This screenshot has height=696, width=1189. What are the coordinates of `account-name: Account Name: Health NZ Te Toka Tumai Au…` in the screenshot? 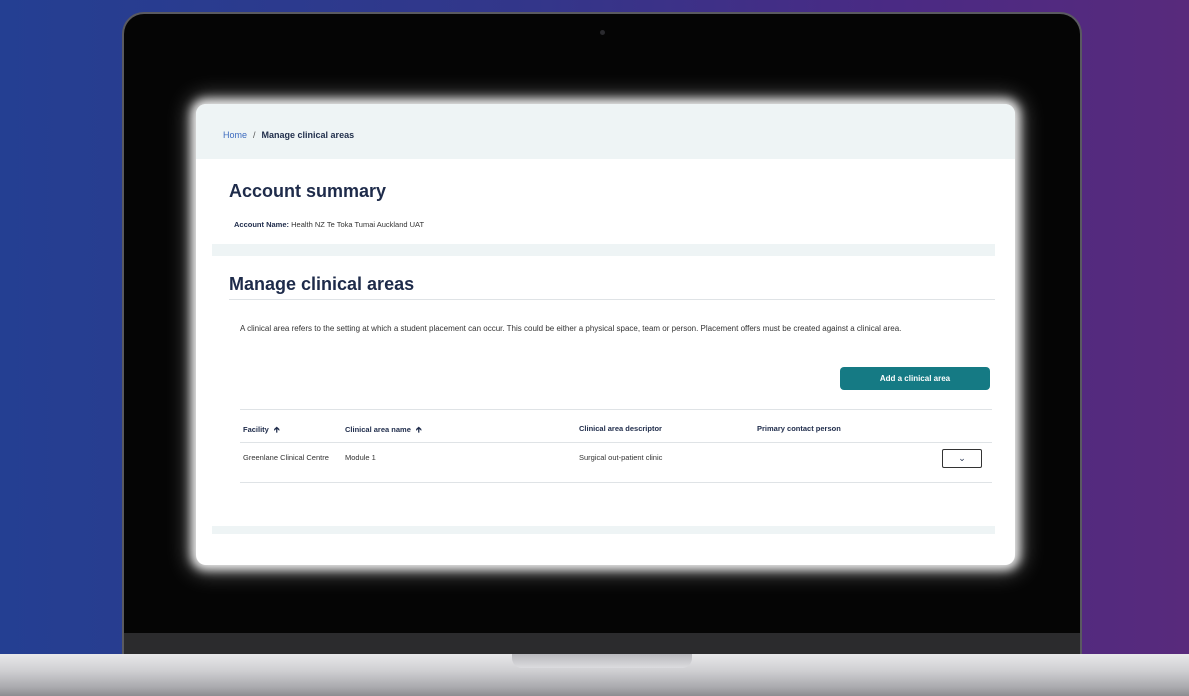 It's located at (329, 224).